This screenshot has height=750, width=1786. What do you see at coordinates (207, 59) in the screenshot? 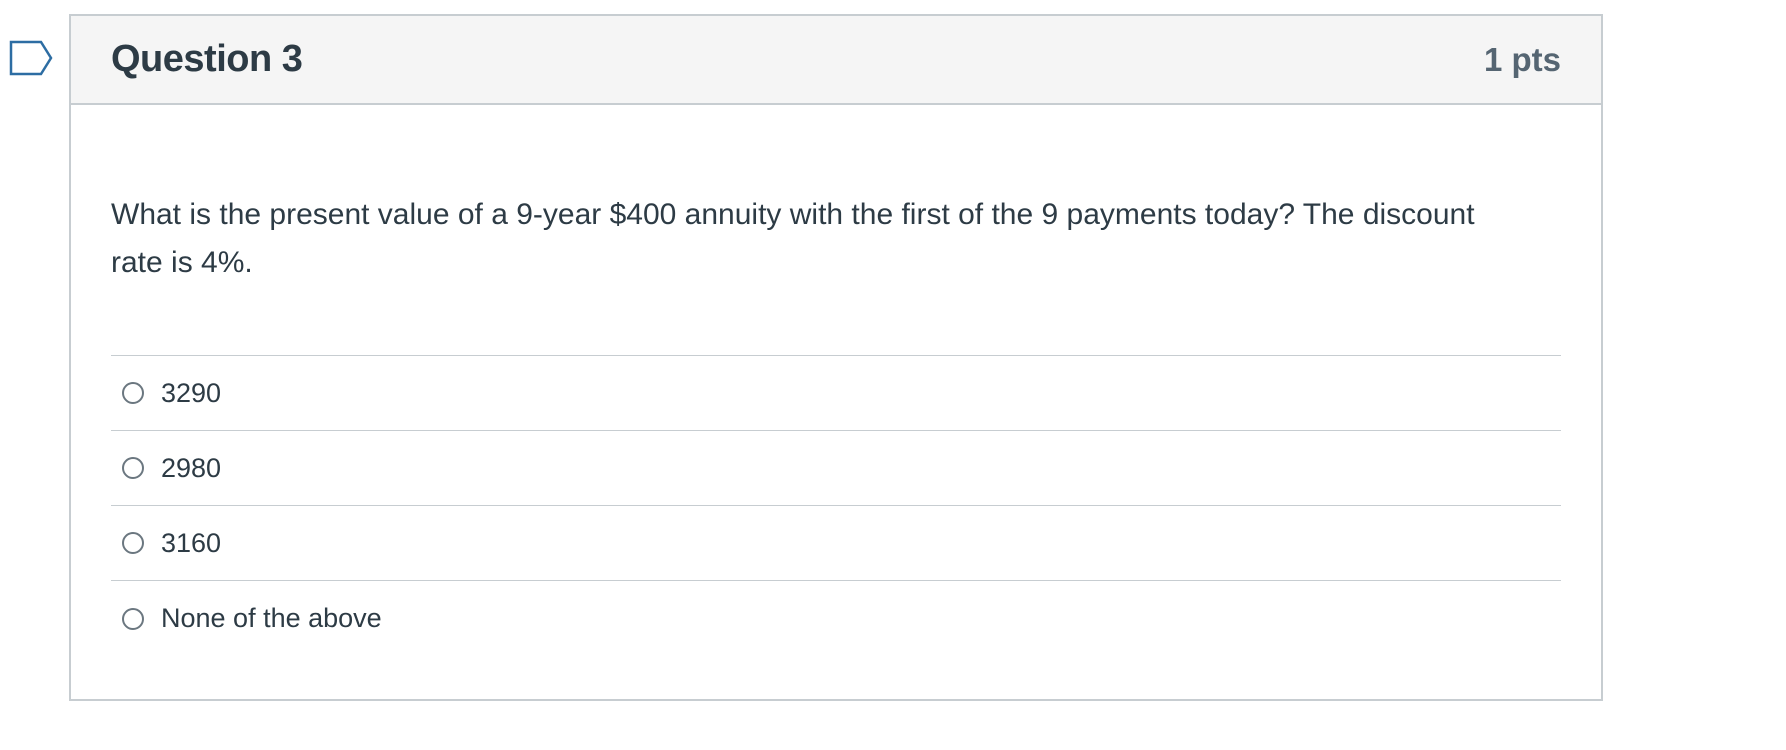
I see `question-title: Question 3` at bounding box center [207, 59].